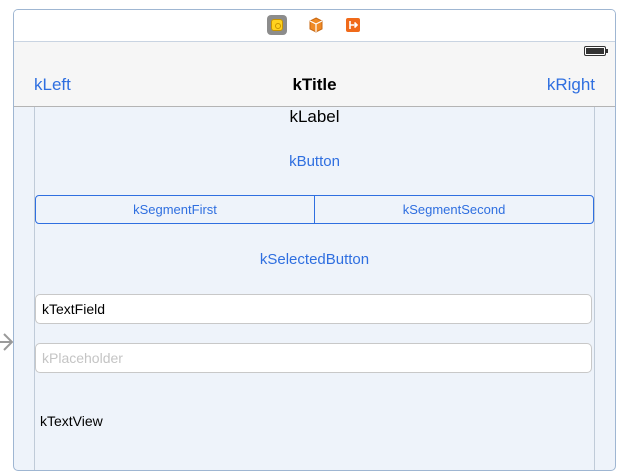 Image resolution: width=622 pixels, height=471 pixels. I want to click on label: kLabel, so click(314, 116).